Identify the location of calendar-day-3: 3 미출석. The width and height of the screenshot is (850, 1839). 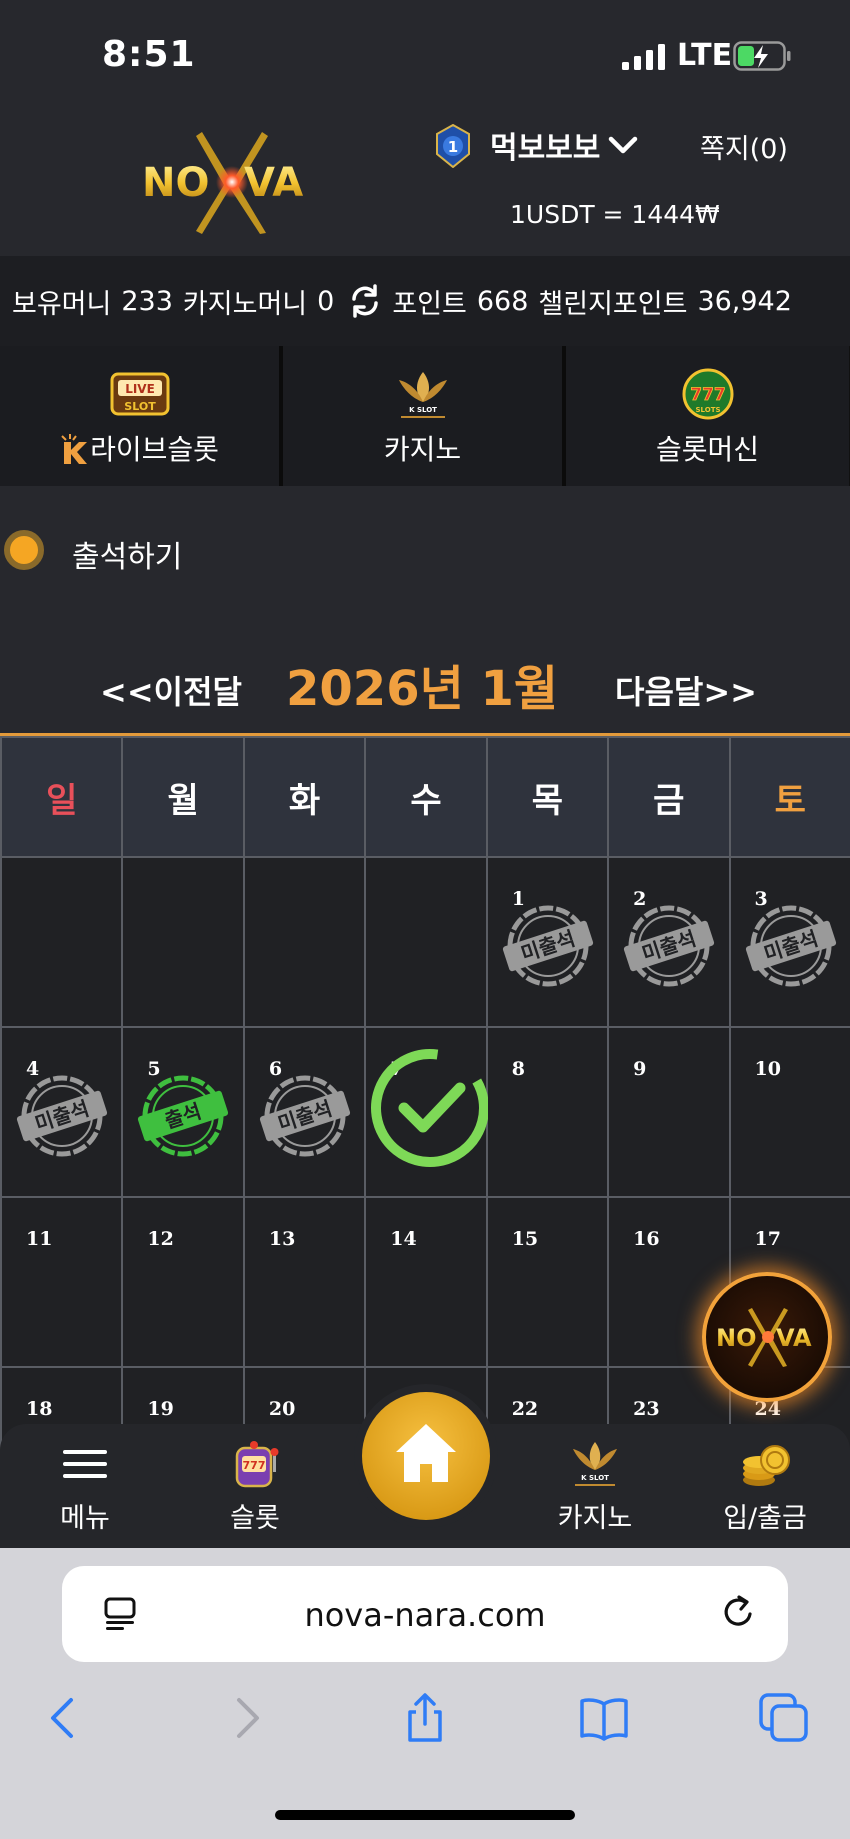
(789, 942).